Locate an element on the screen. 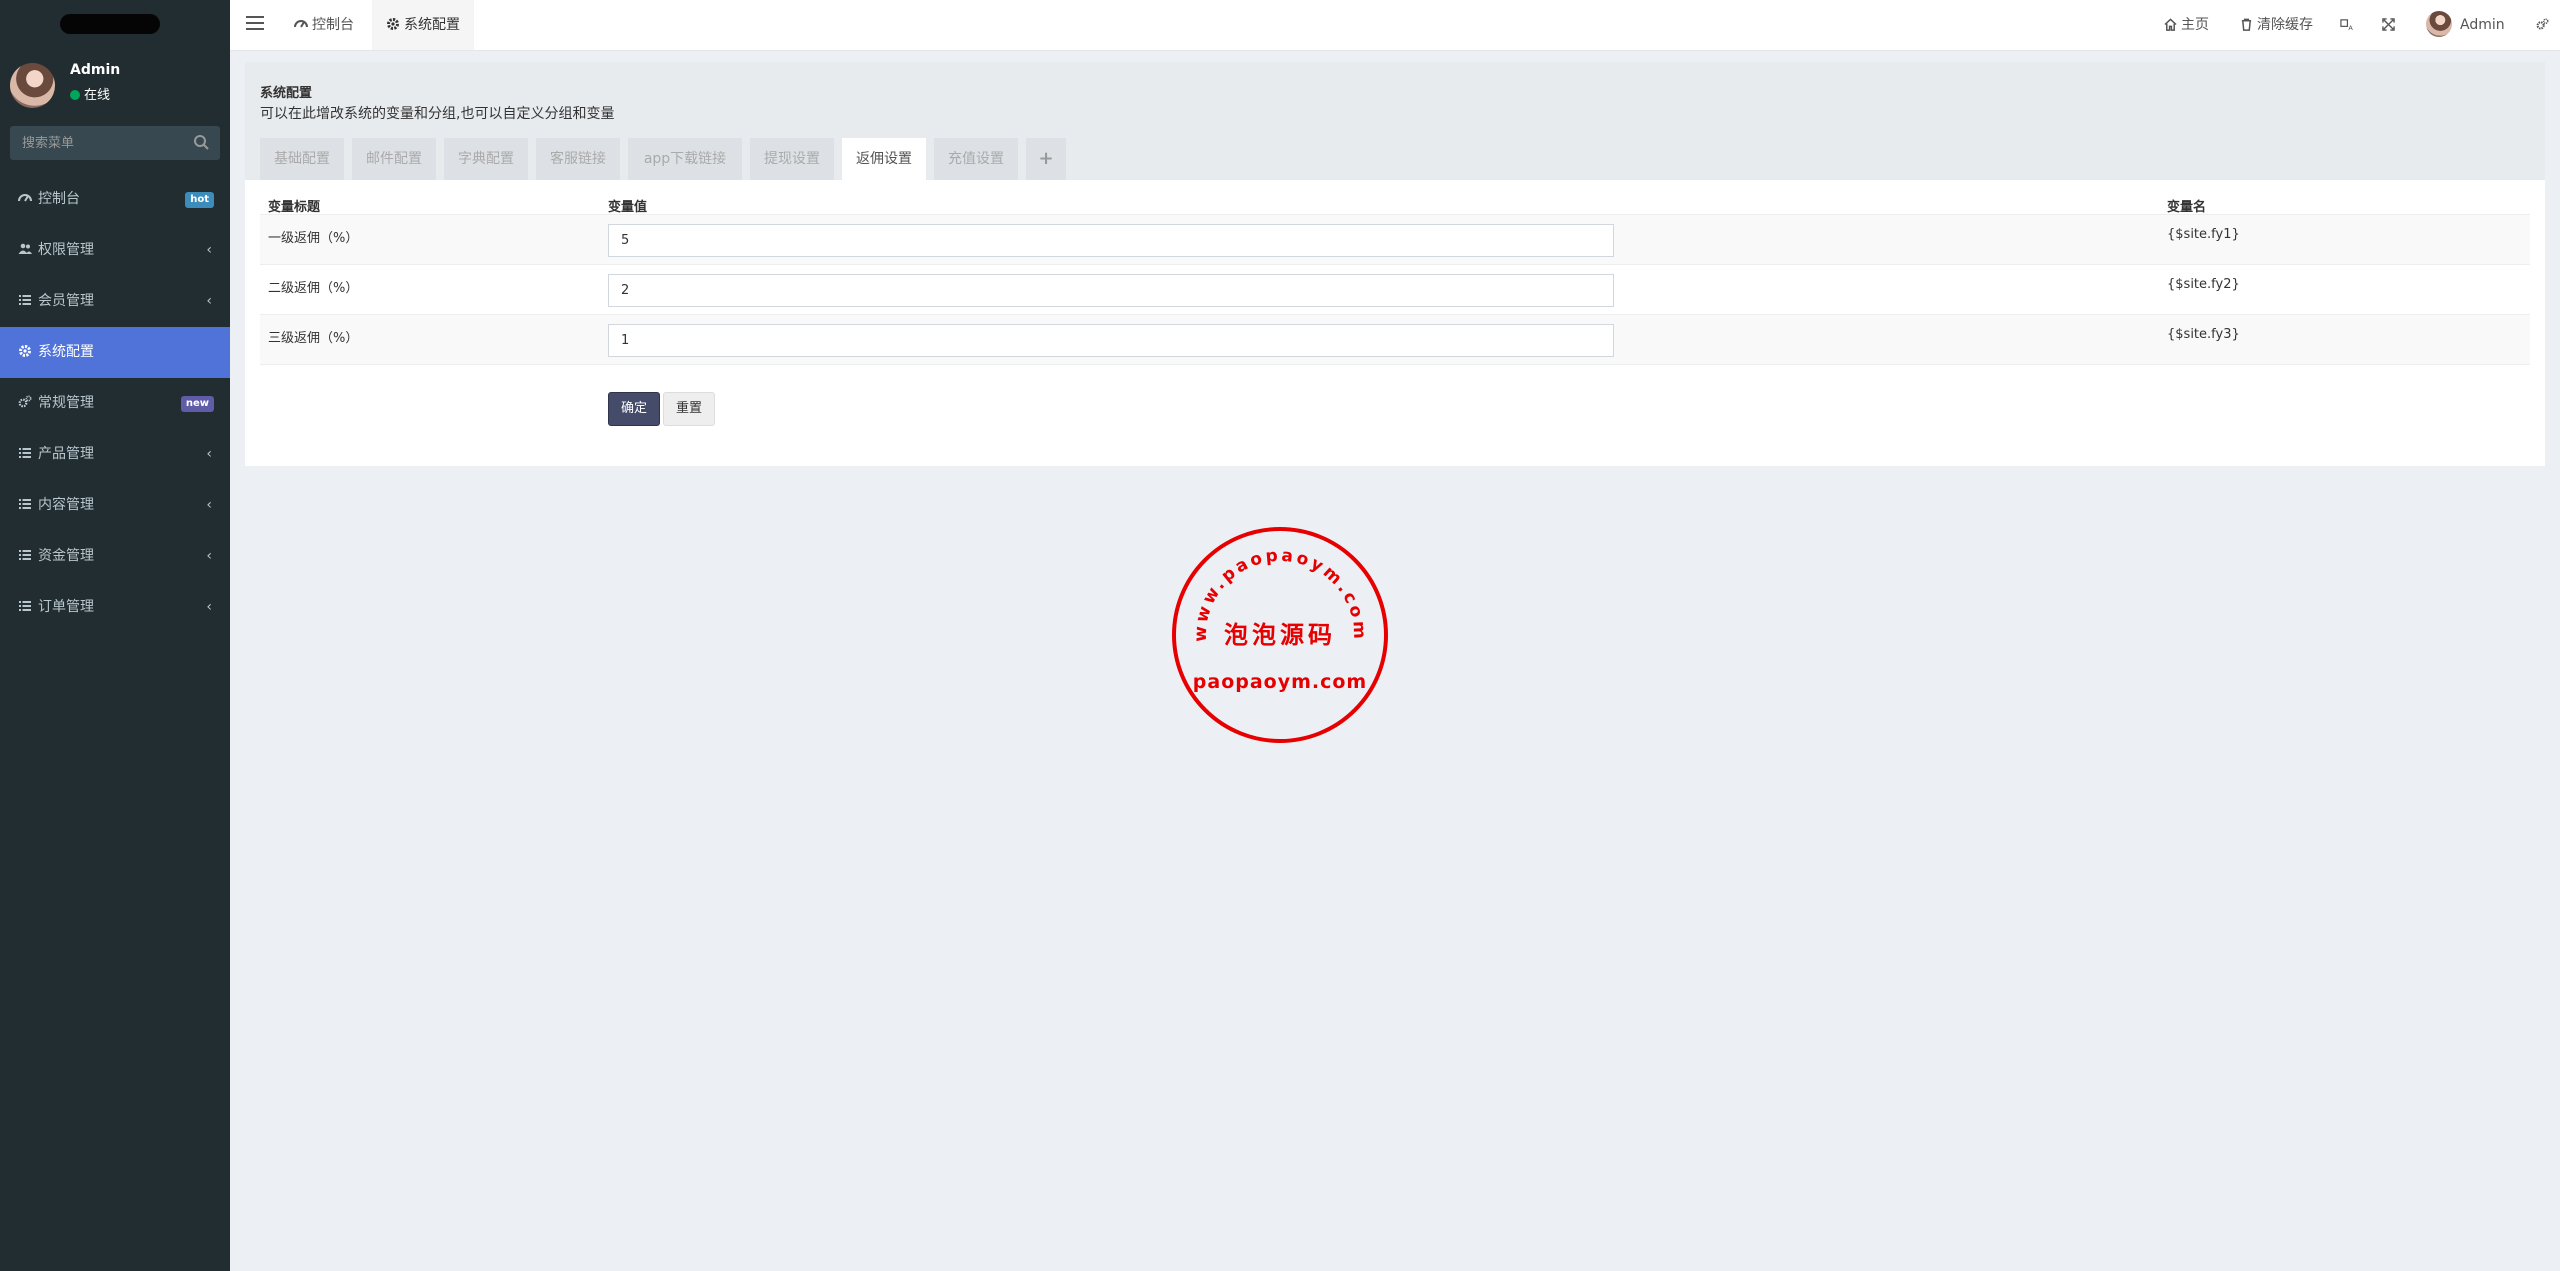 The image size is (2560, 1271). tab-basic-config: 基础配置 is located at coordinates (302, 159).